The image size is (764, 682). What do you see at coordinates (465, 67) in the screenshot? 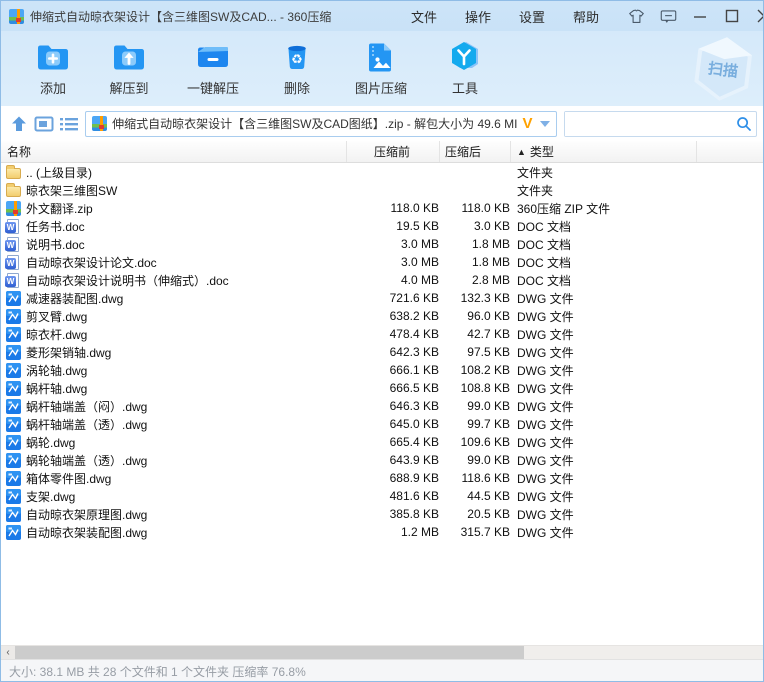
I see `tools-button: 工具` at bounding box center [465, 67].